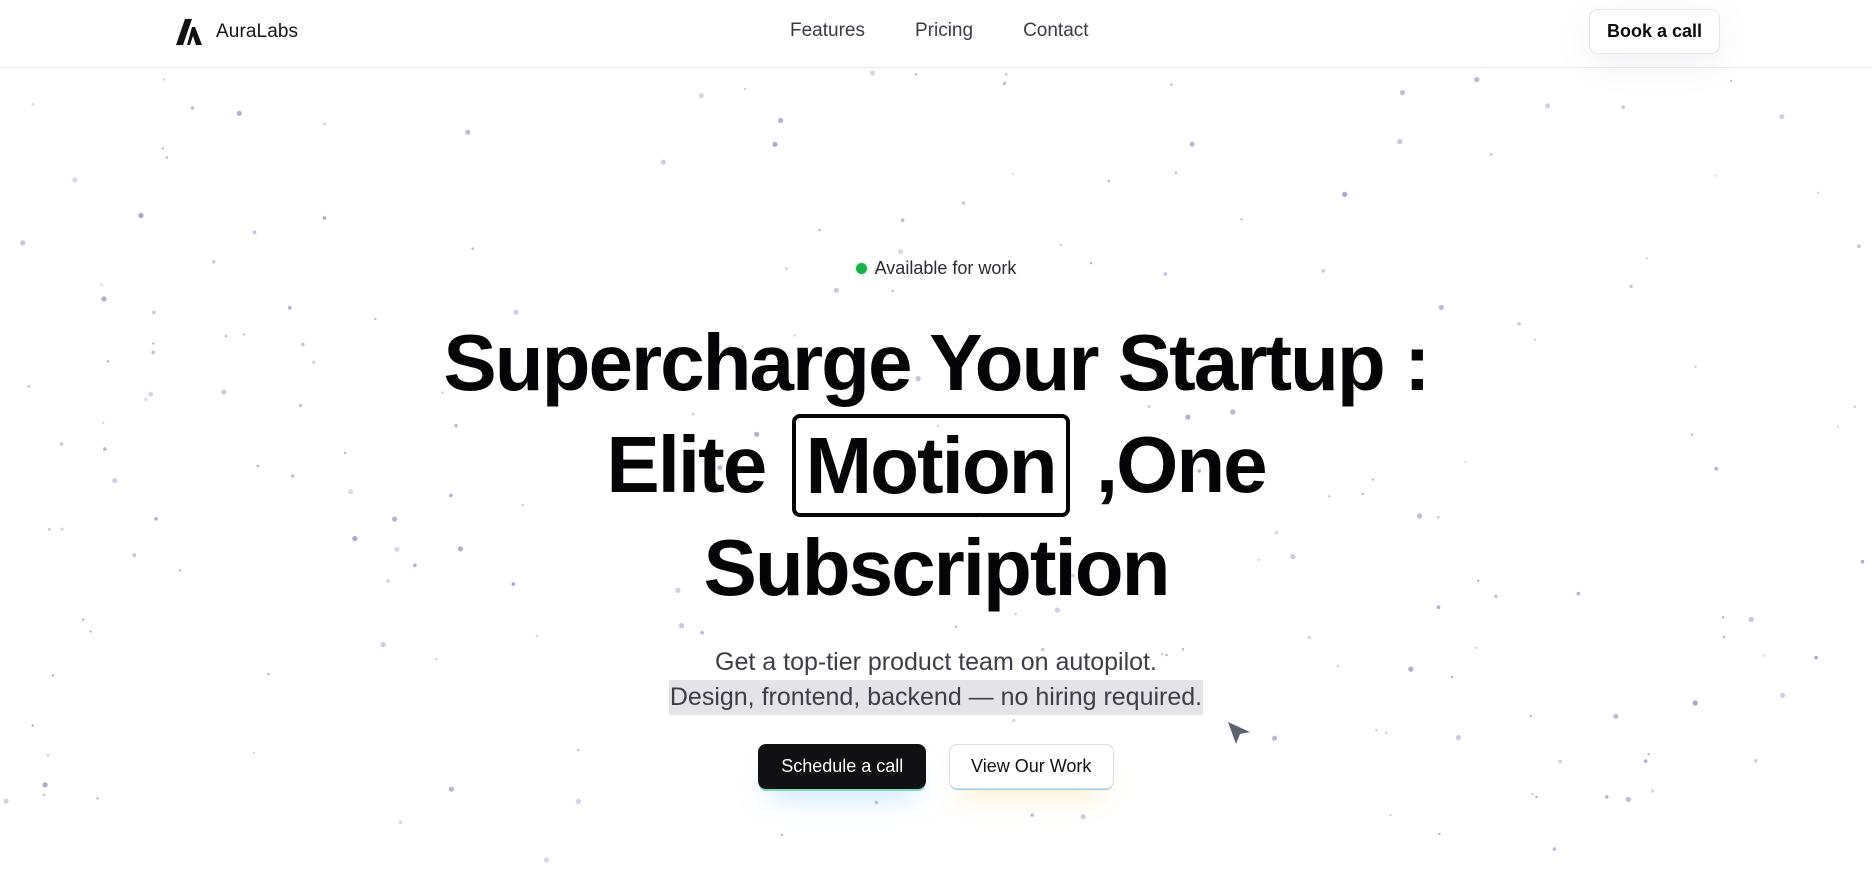  Describe the element at coordinates (944, 31) in the screenshot. I see `nav-link-pricing: Pricing` at that location.